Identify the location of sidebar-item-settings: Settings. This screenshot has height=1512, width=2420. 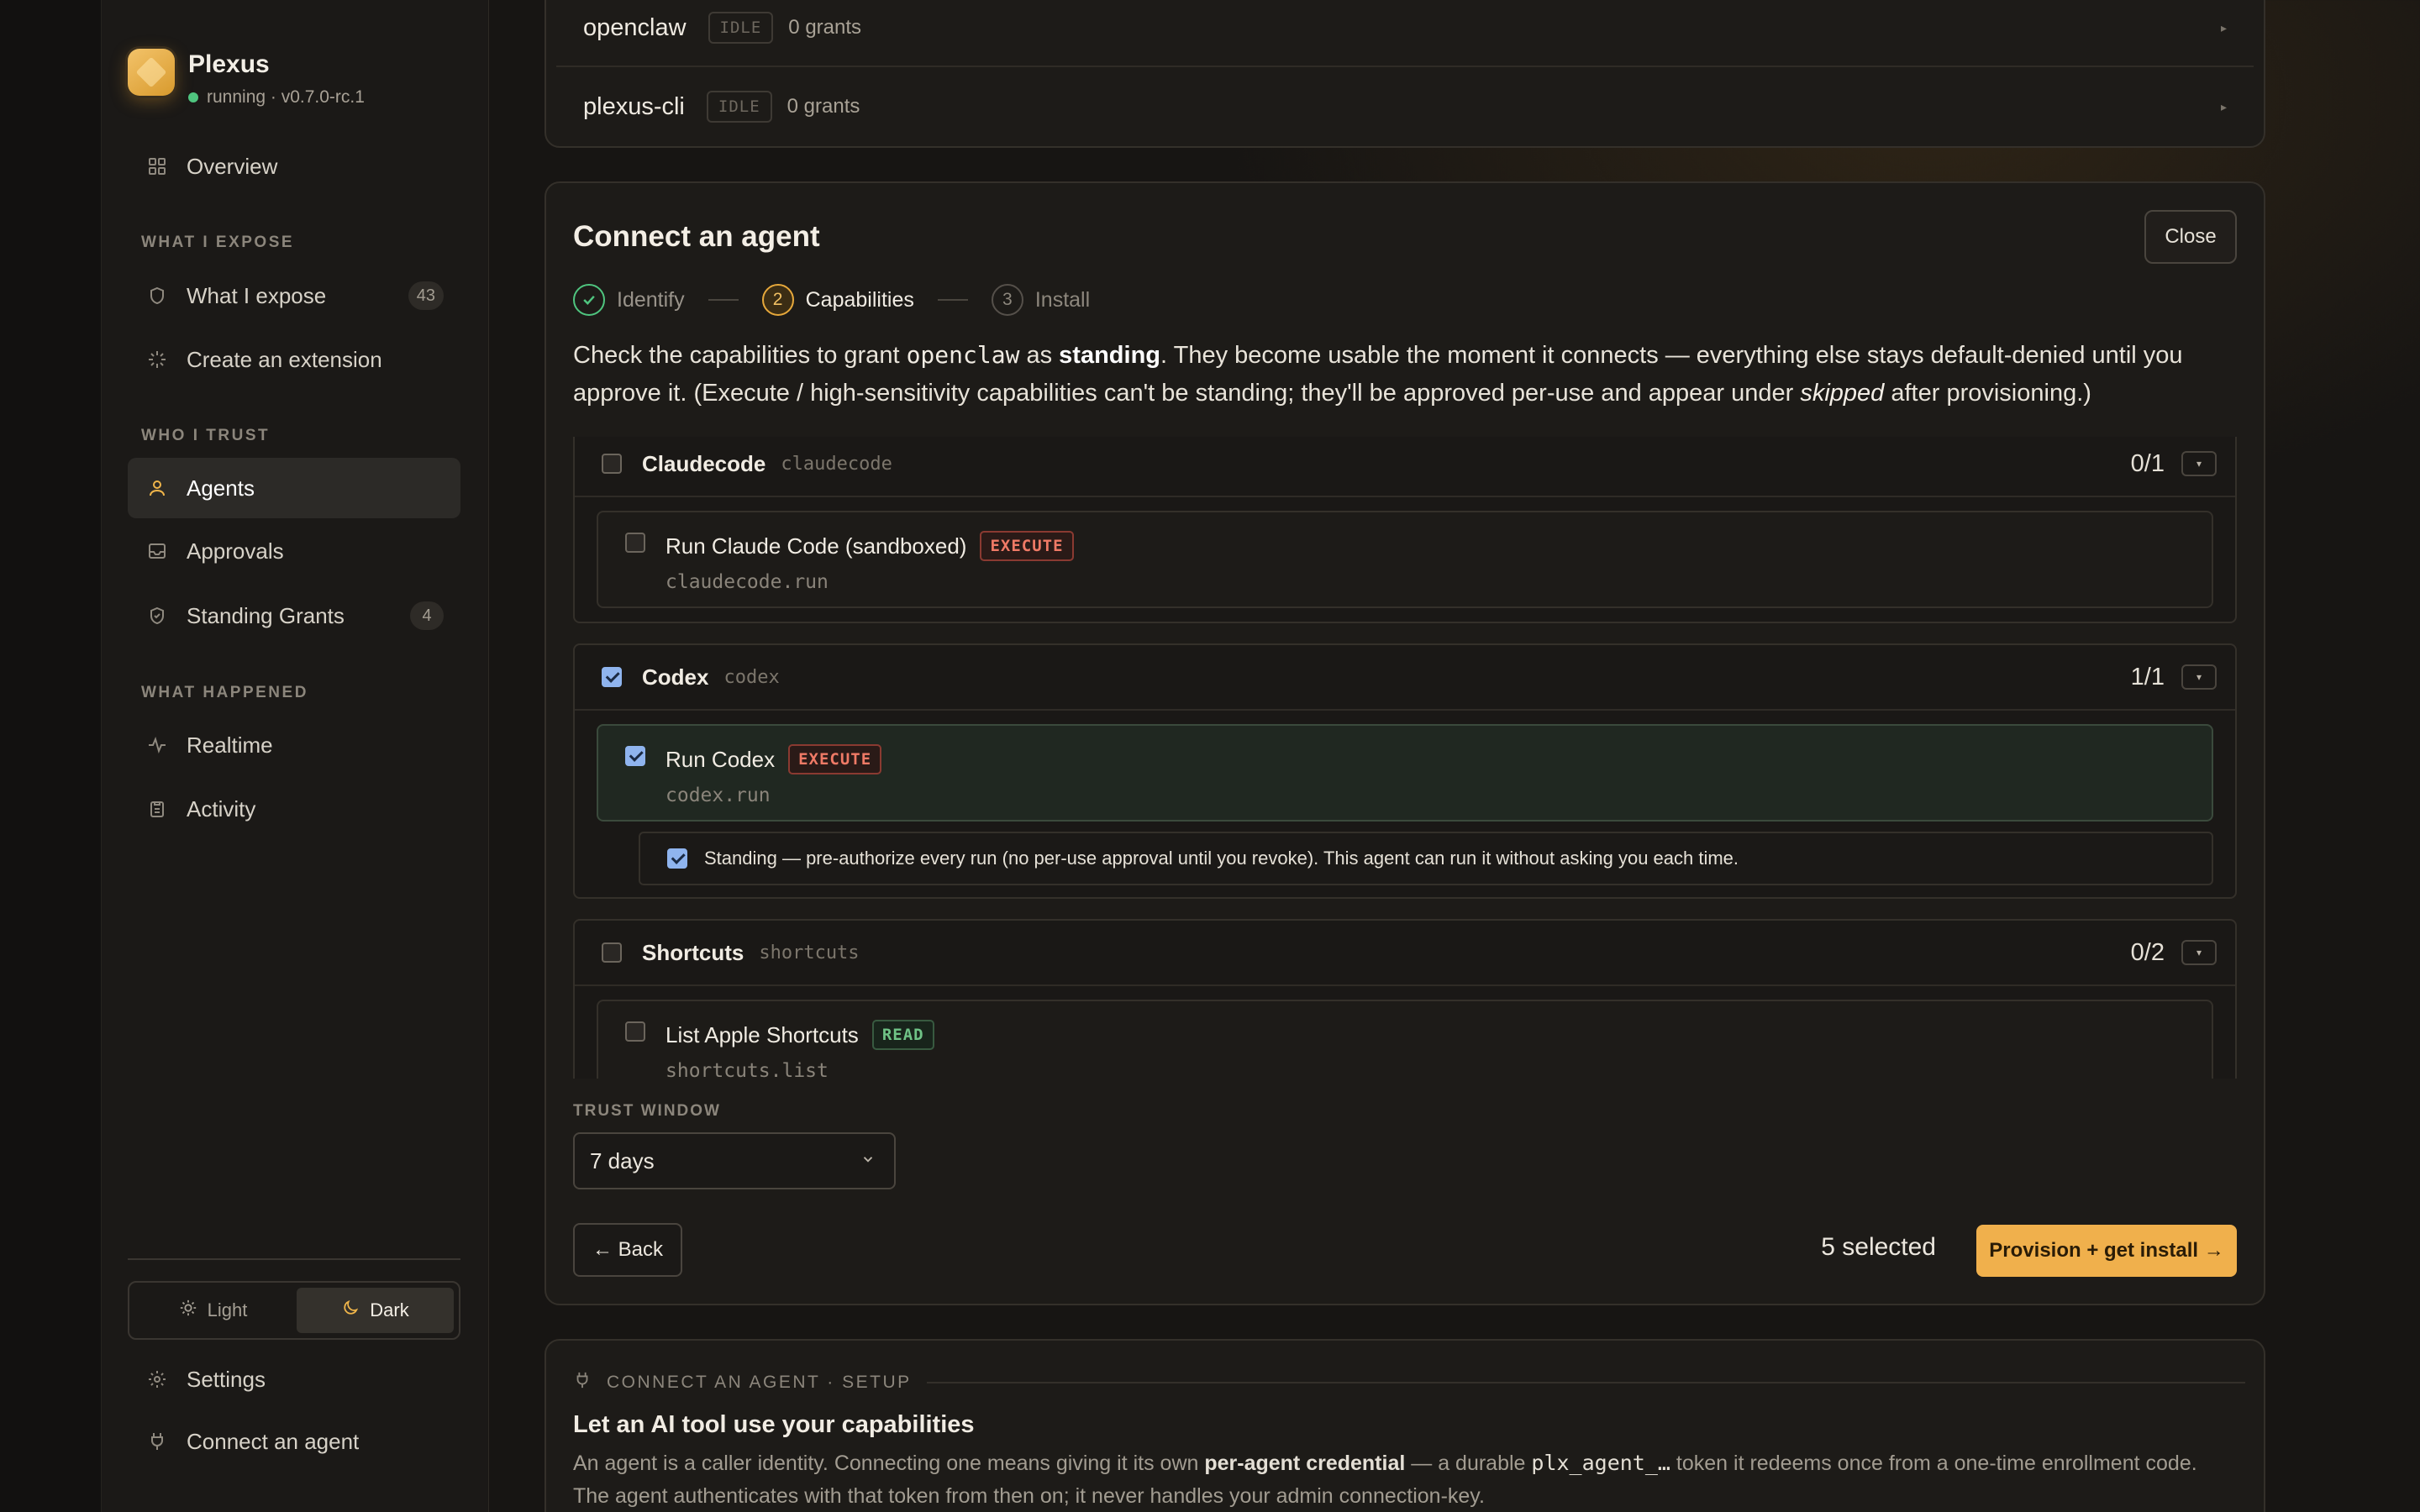
(294, 1379).